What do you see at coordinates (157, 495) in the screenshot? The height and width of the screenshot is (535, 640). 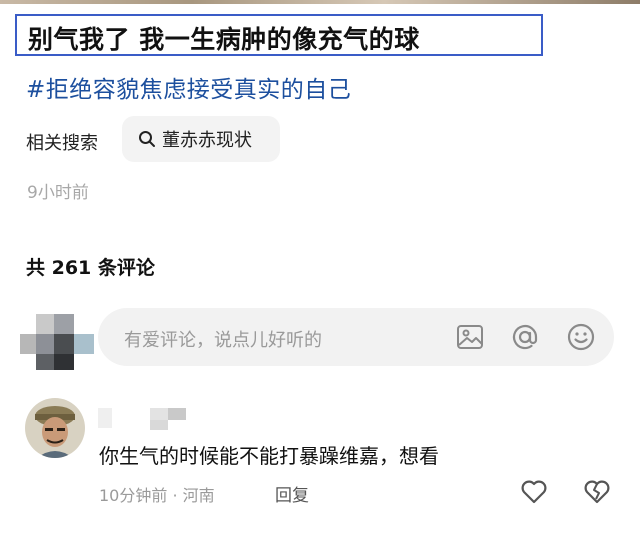 I see `comment-meta: 10分钟前 · 河南` at bounding box center [157, 495].